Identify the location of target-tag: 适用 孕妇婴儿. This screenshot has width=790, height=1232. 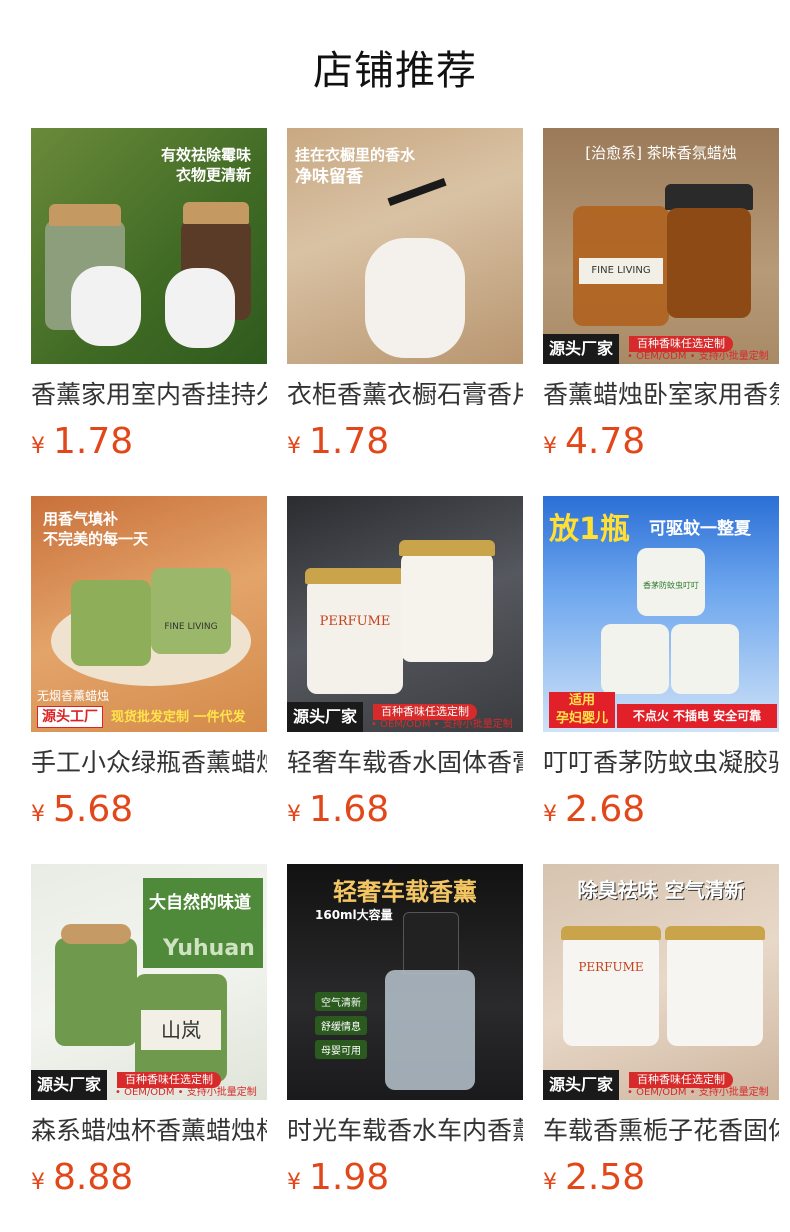
(582, 710).